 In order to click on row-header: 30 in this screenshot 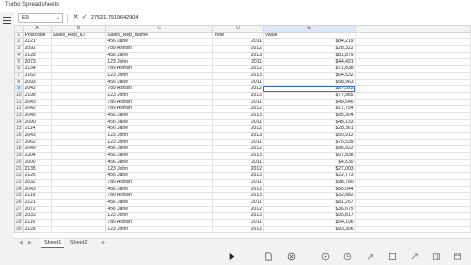, I will do `click(19, 229)`.